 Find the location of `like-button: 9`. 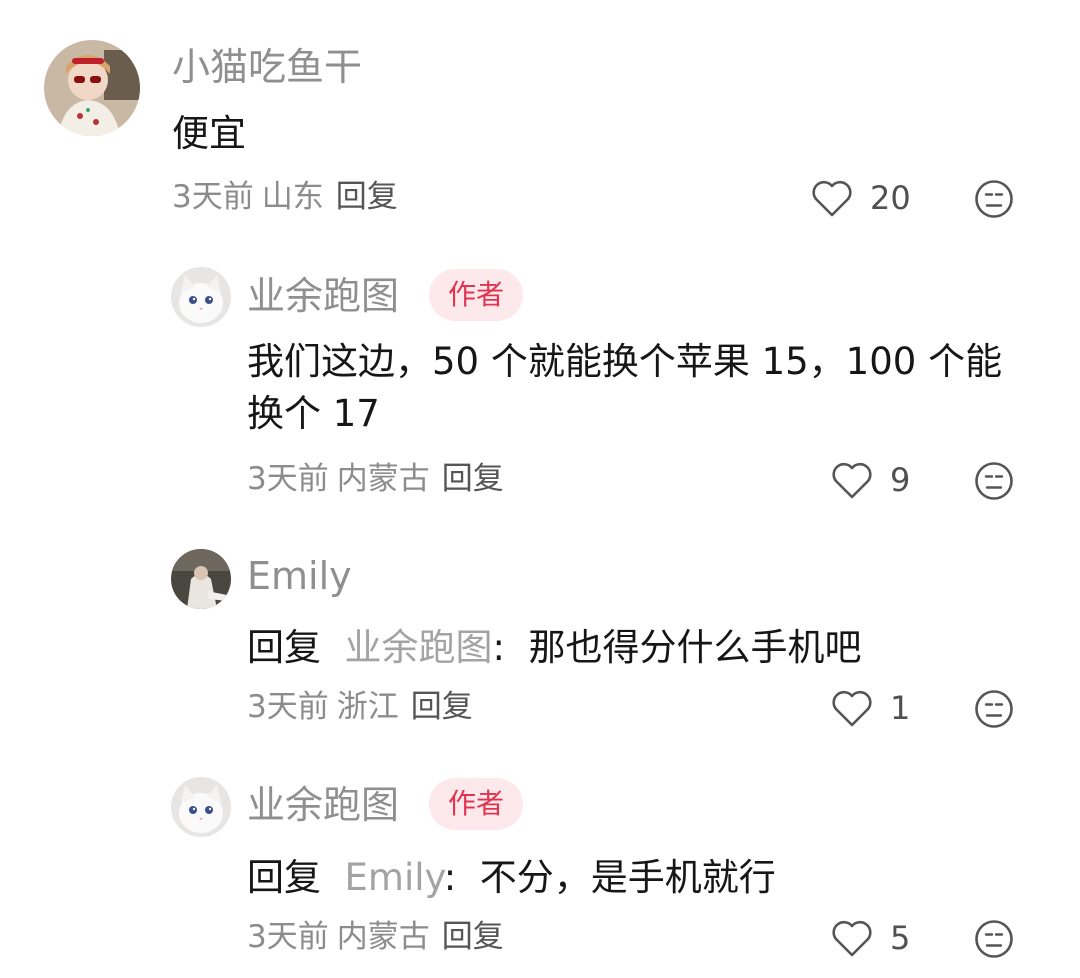

like-button: 9 is located at coordinates (870, 480).